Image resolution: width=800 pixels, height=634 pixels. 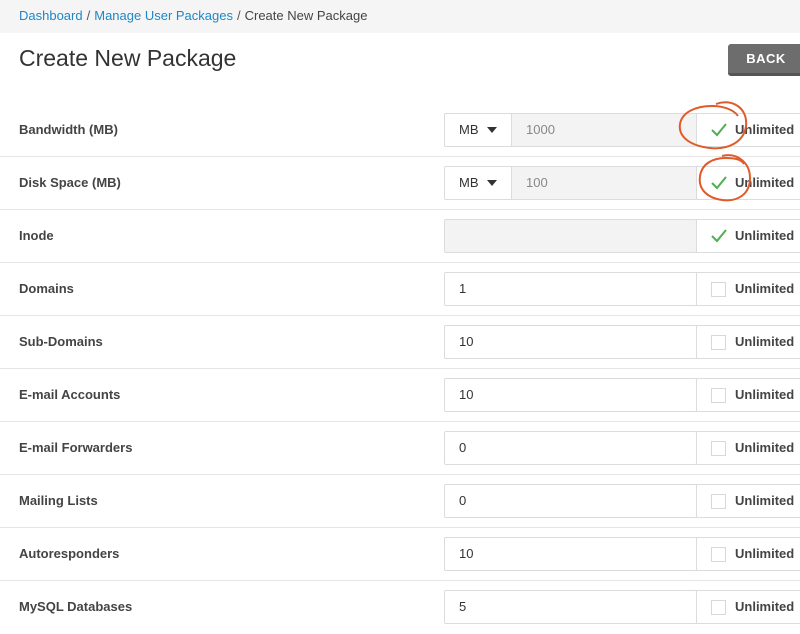 What do you see at coordinates (163, 15) in the screenshot?
I see `breadcrumb-manage-packages-link: Manage User Packages` at bounding box center [163, 15].